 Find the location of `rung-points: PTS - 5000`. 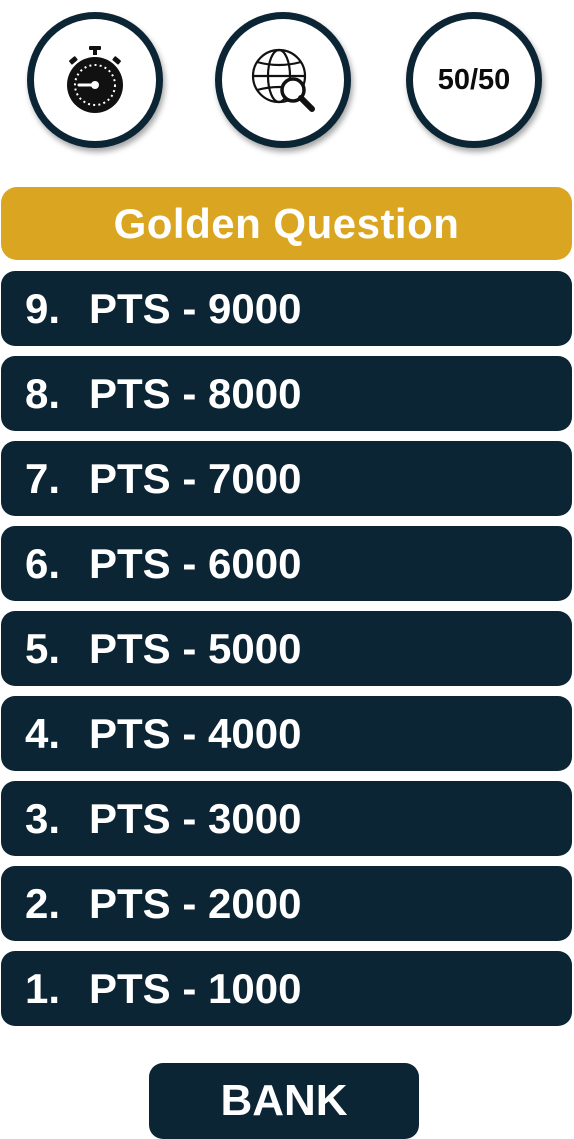

rung-points: PTS - 5000 is located at coordinates (195, 648).